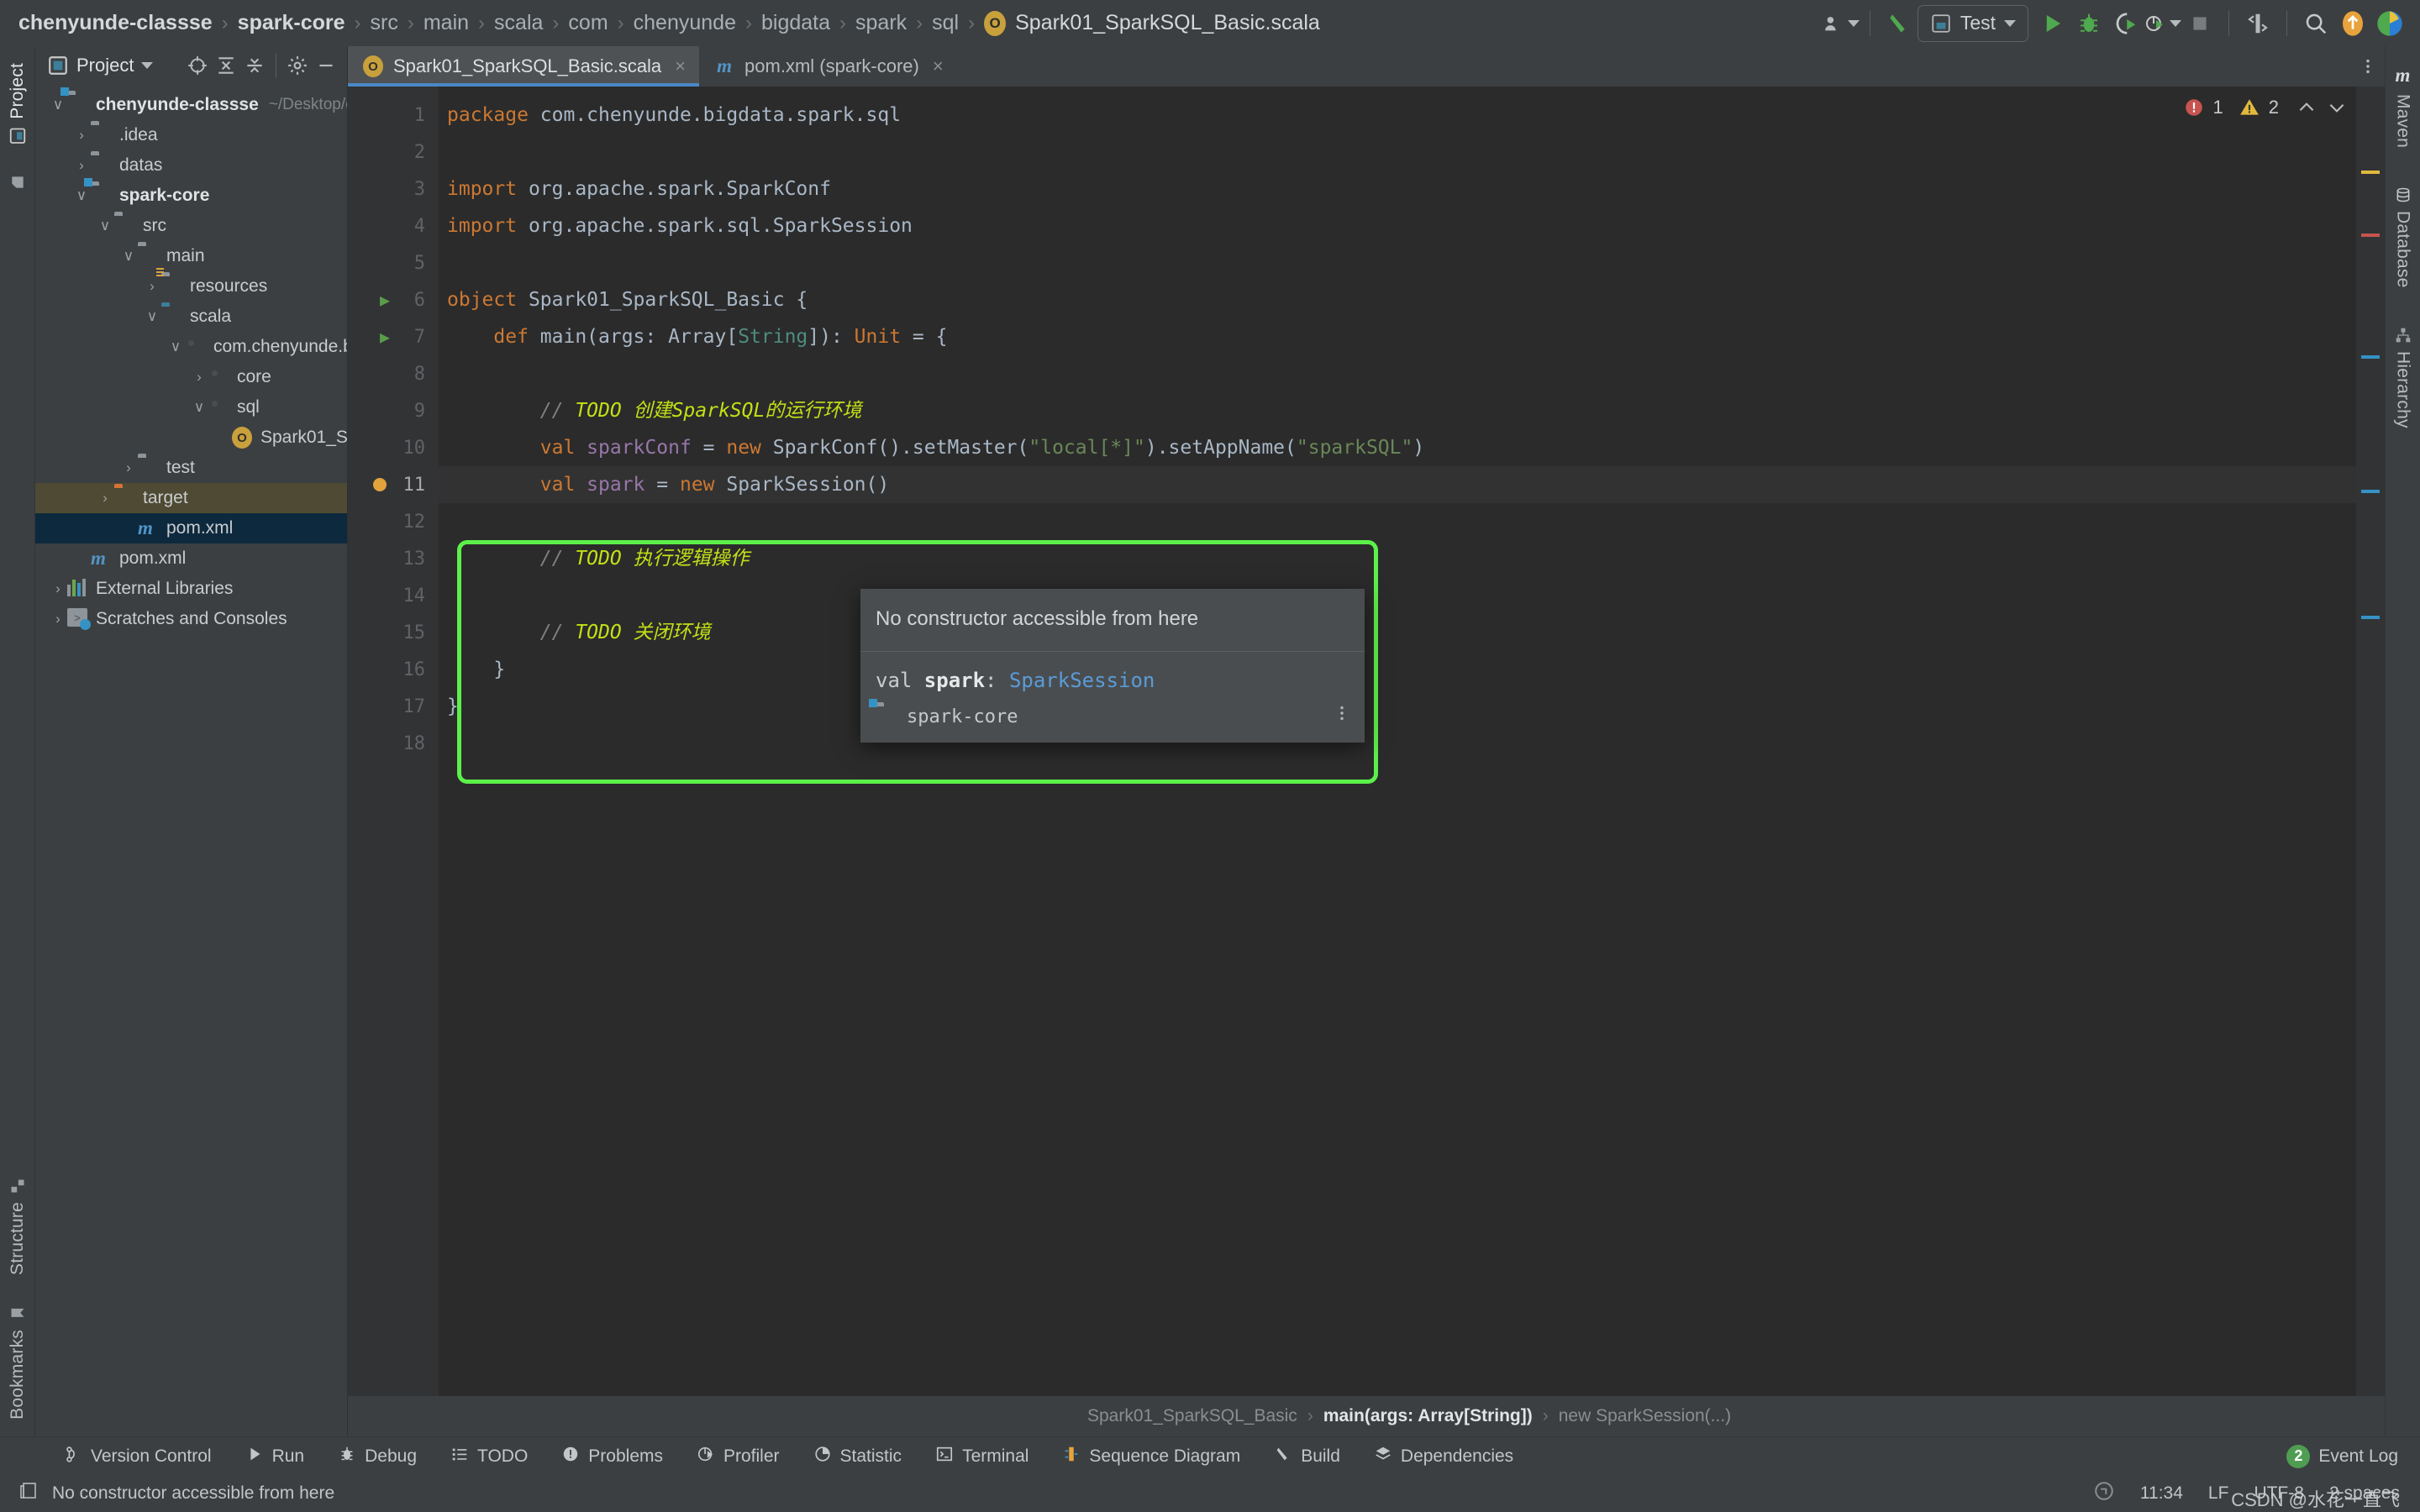  What do you see at coordinates (191, 347) in the screenshot?
I see `tree-item-com-chenyunde-bigdata-spark: ∨ com.chenyunde.bigdata.spark` at bounding box center [191, 347].